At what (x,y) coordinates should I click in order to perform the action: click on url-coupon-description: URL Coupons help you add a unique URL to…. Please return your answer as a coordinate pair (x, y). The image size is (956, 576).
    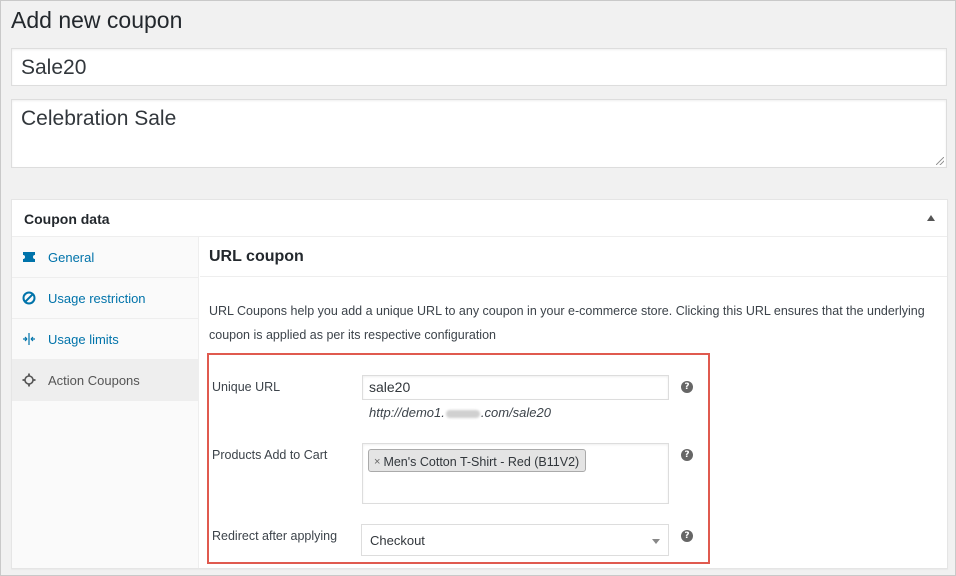
    Looking at the image, I should click on (567, 323).